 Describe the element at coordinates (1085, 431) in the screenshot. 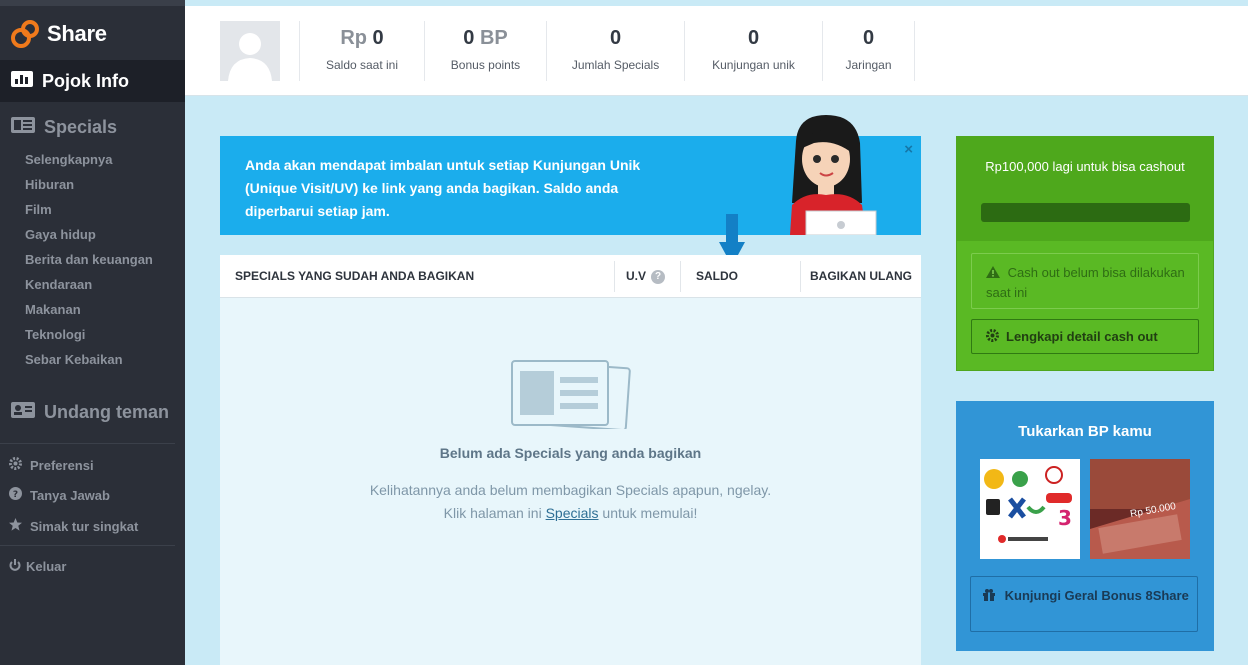

I see `bp-title: Tukarkan BP kamu` at that location.